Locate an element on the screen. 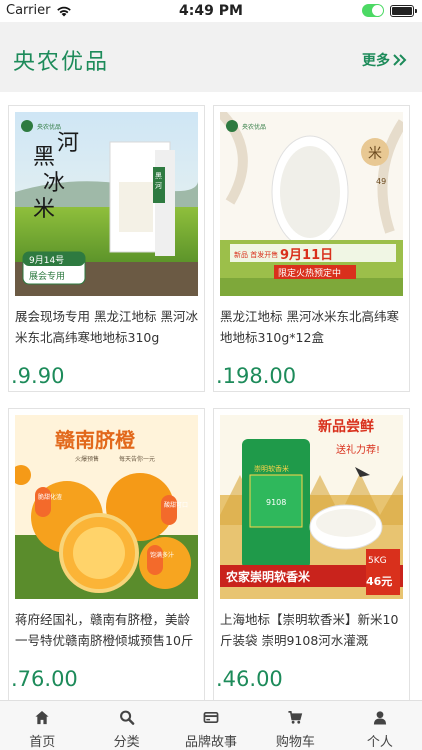 The width and height of the screenshot is (422, 750). svg-text: 火爆预售 is located at coordinates (87, 459).